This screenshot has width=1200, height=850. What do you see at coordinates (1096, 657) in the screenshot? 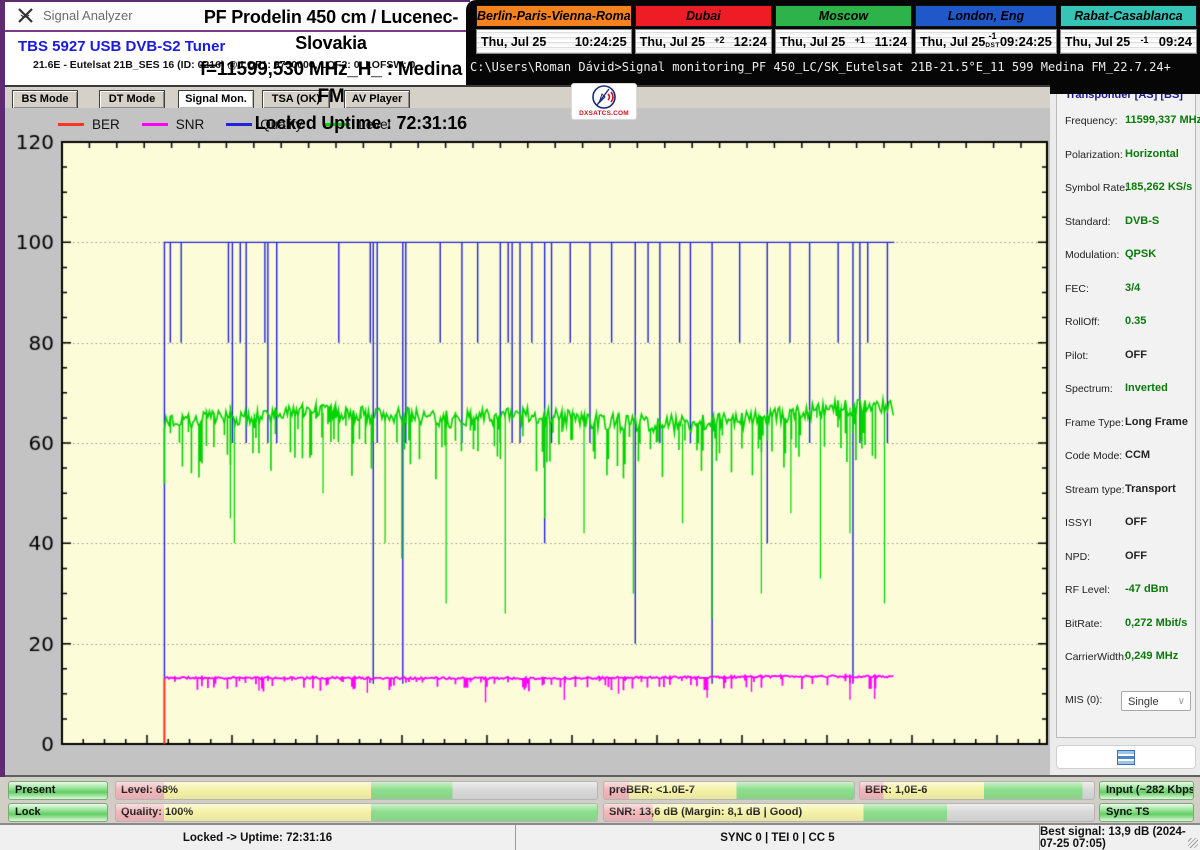
I see `panel-label: CarrierWidth:` at bounding box center [1096, 657].